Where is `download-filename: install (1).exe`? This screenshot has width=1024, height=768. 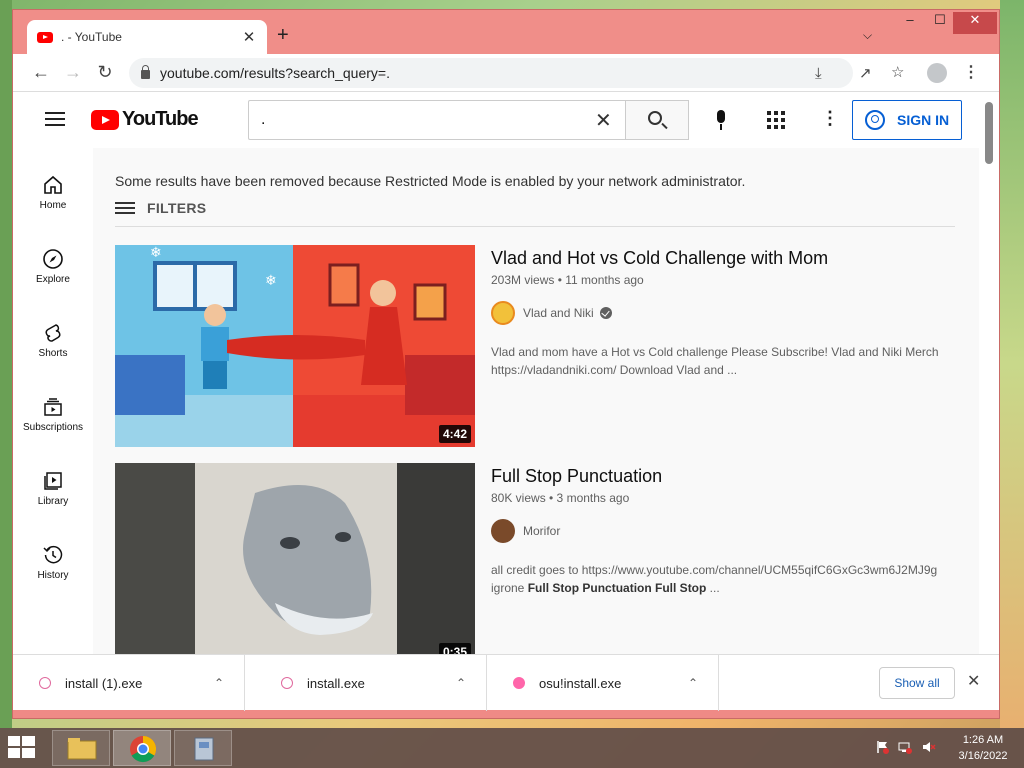
download-filename: install (1).exe is located at coordinates (104, 683).